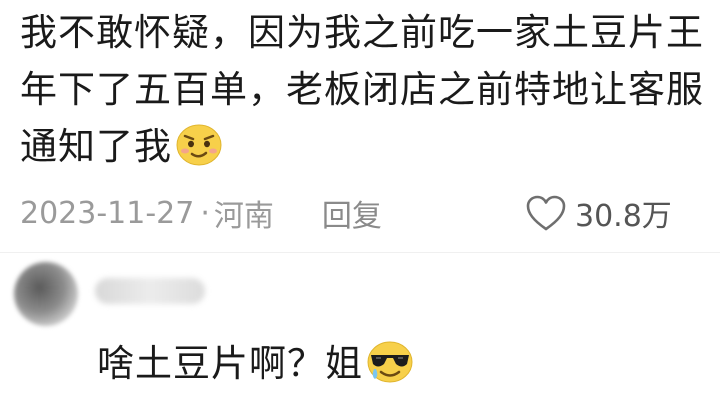  I want to click on comment-line-3: 通知了我, so click(370, 146).